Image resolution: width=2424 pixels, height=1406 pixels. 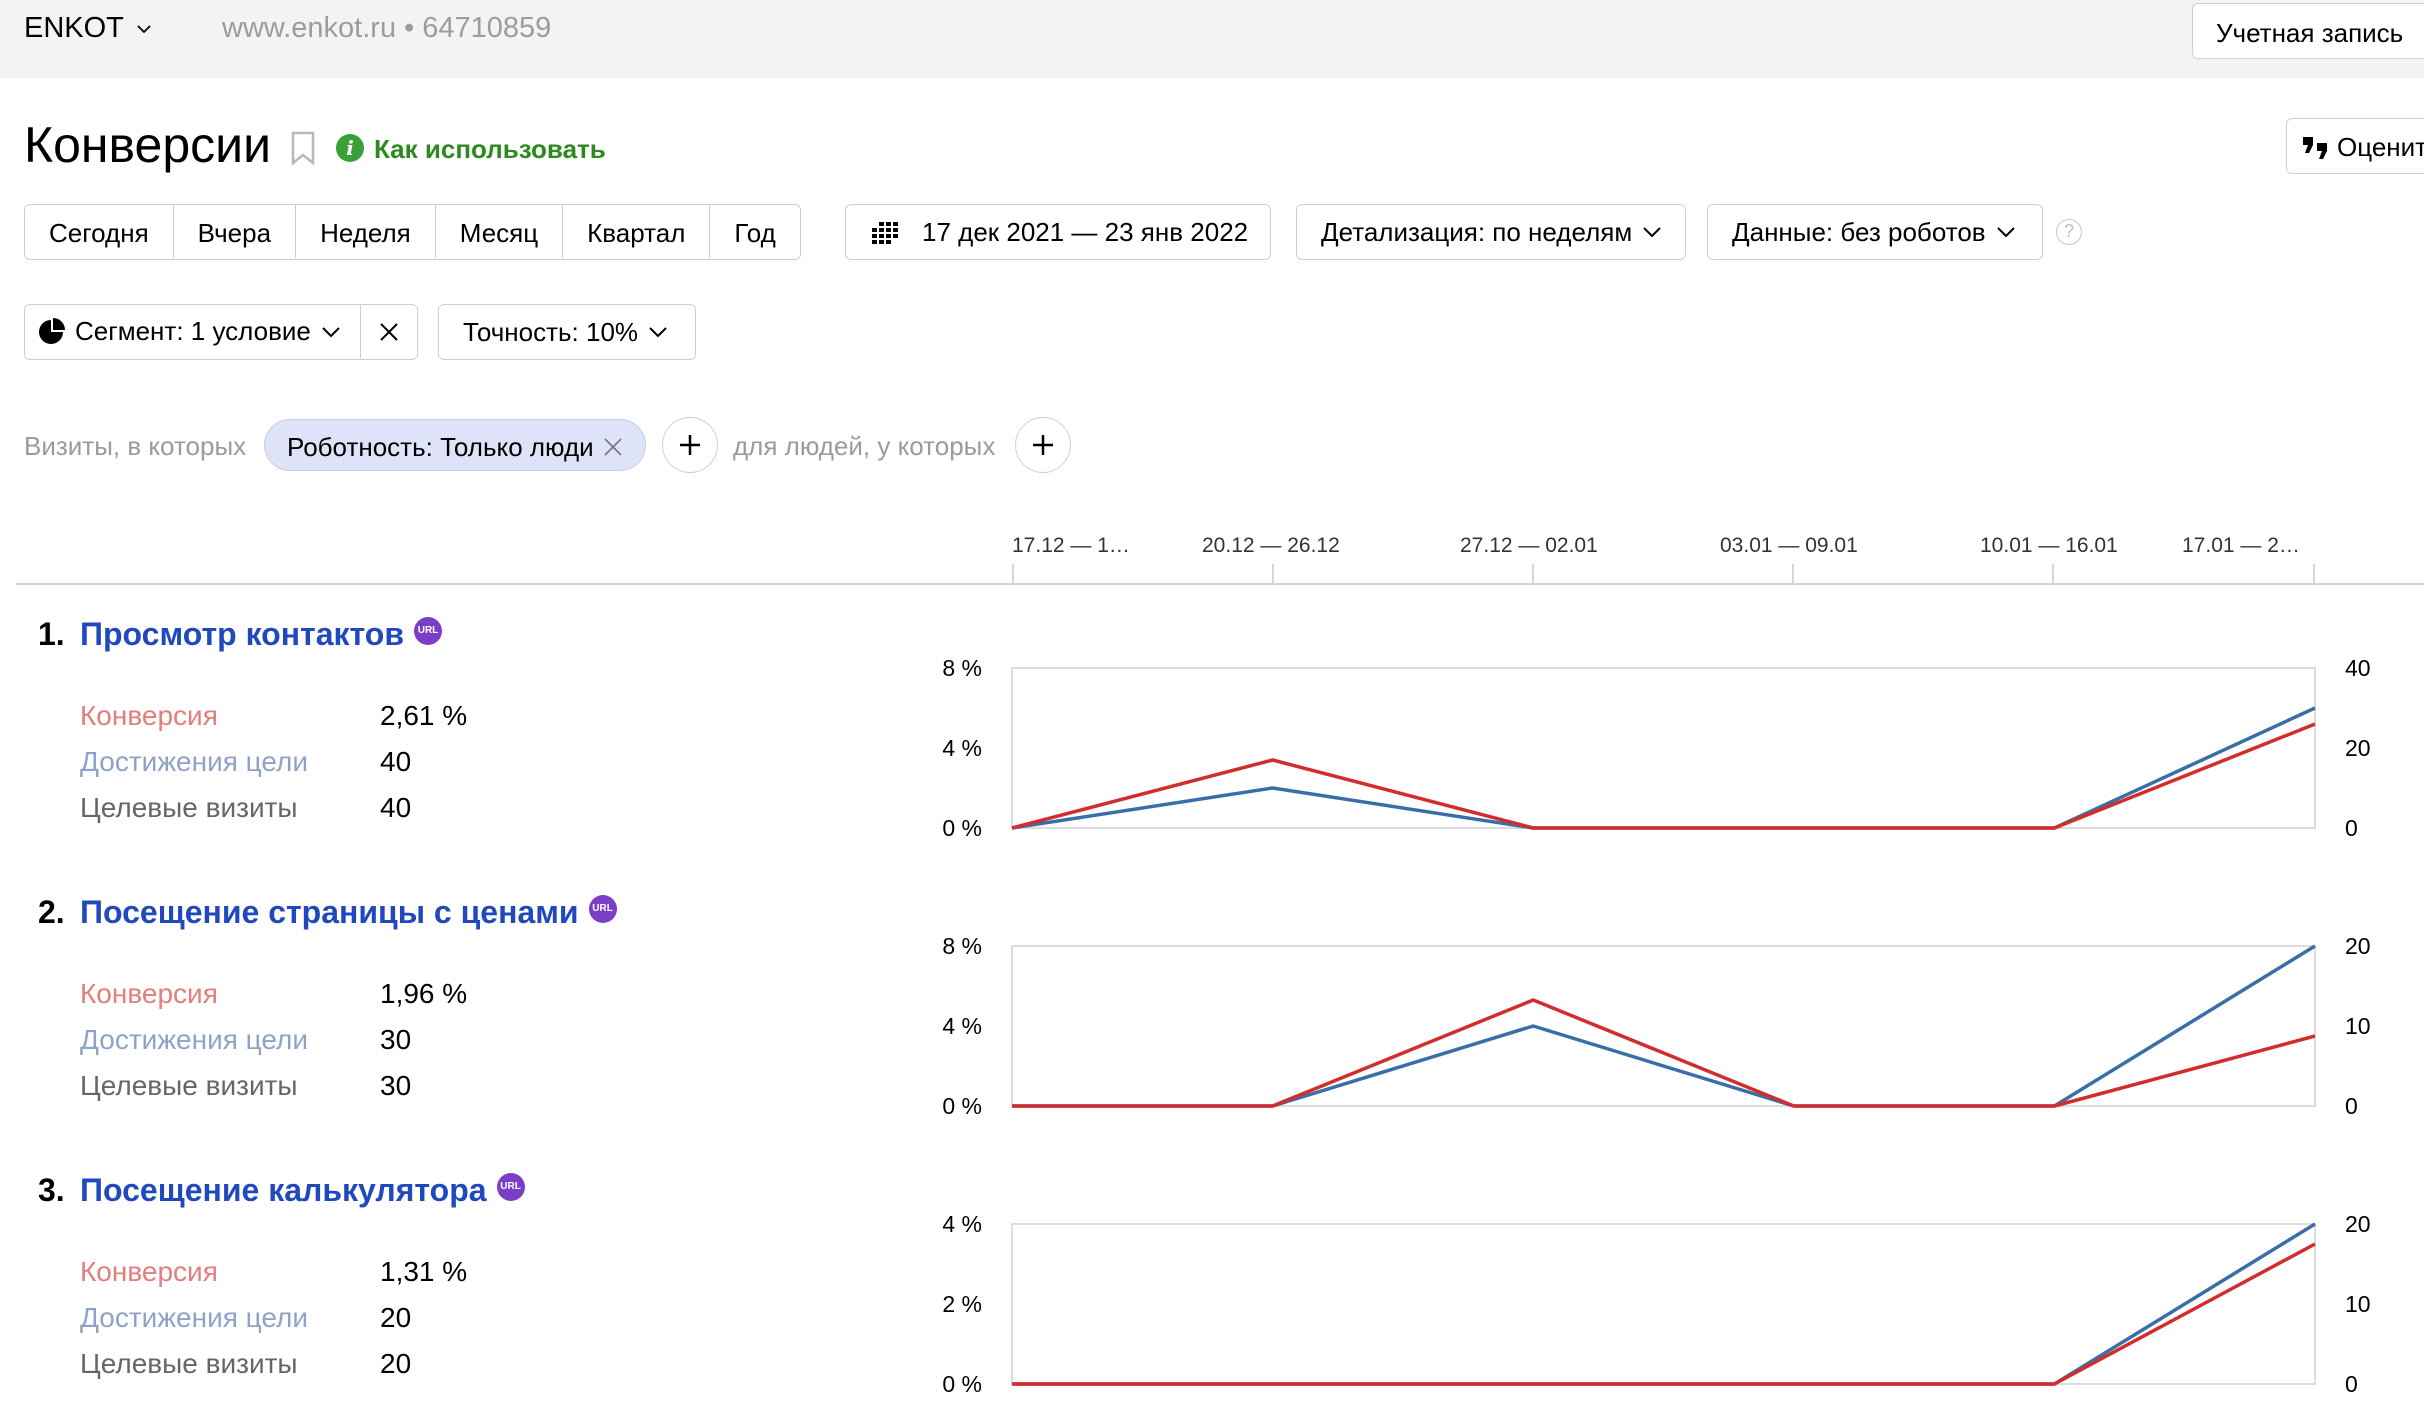 I want to click on date-range-button: 17 дек 2021 — 23 янв 2022, so click(x=1058, y=232).